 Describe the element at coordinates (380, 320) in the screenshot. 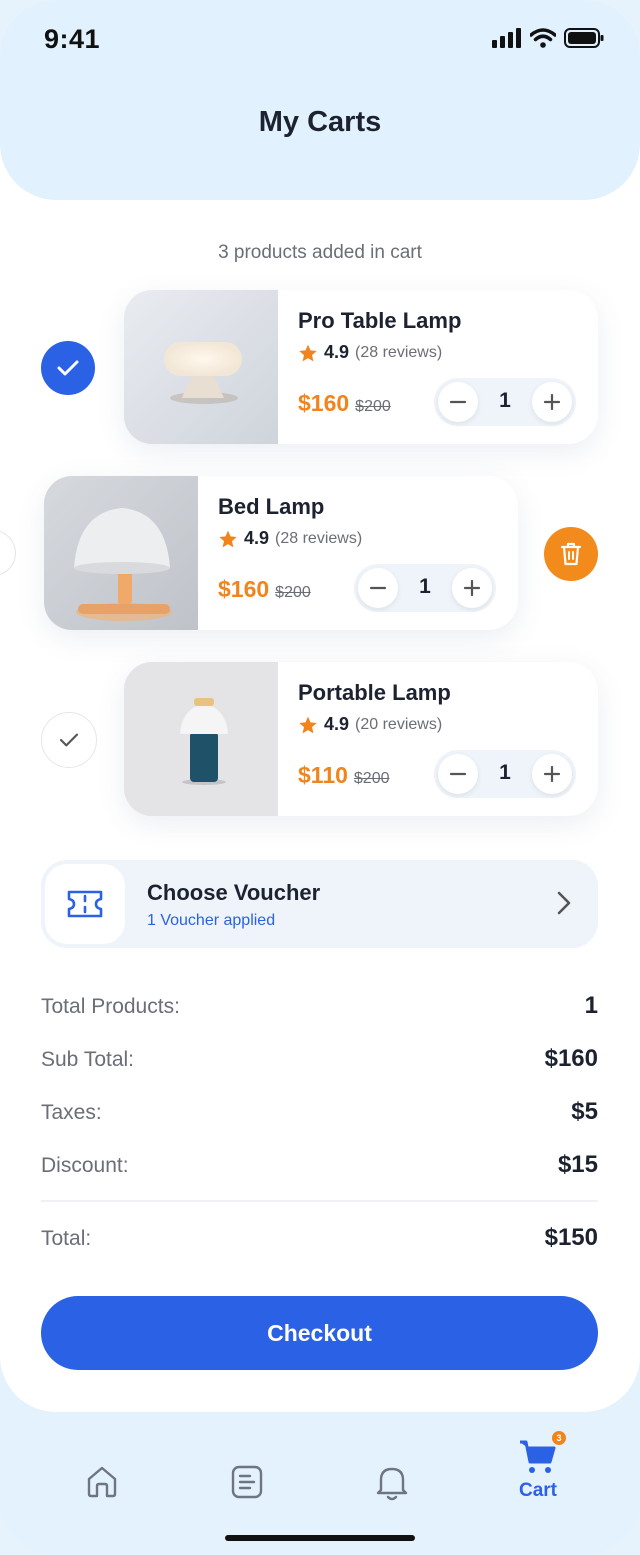

I see `product-name: Pro Table Lamp` at that location.